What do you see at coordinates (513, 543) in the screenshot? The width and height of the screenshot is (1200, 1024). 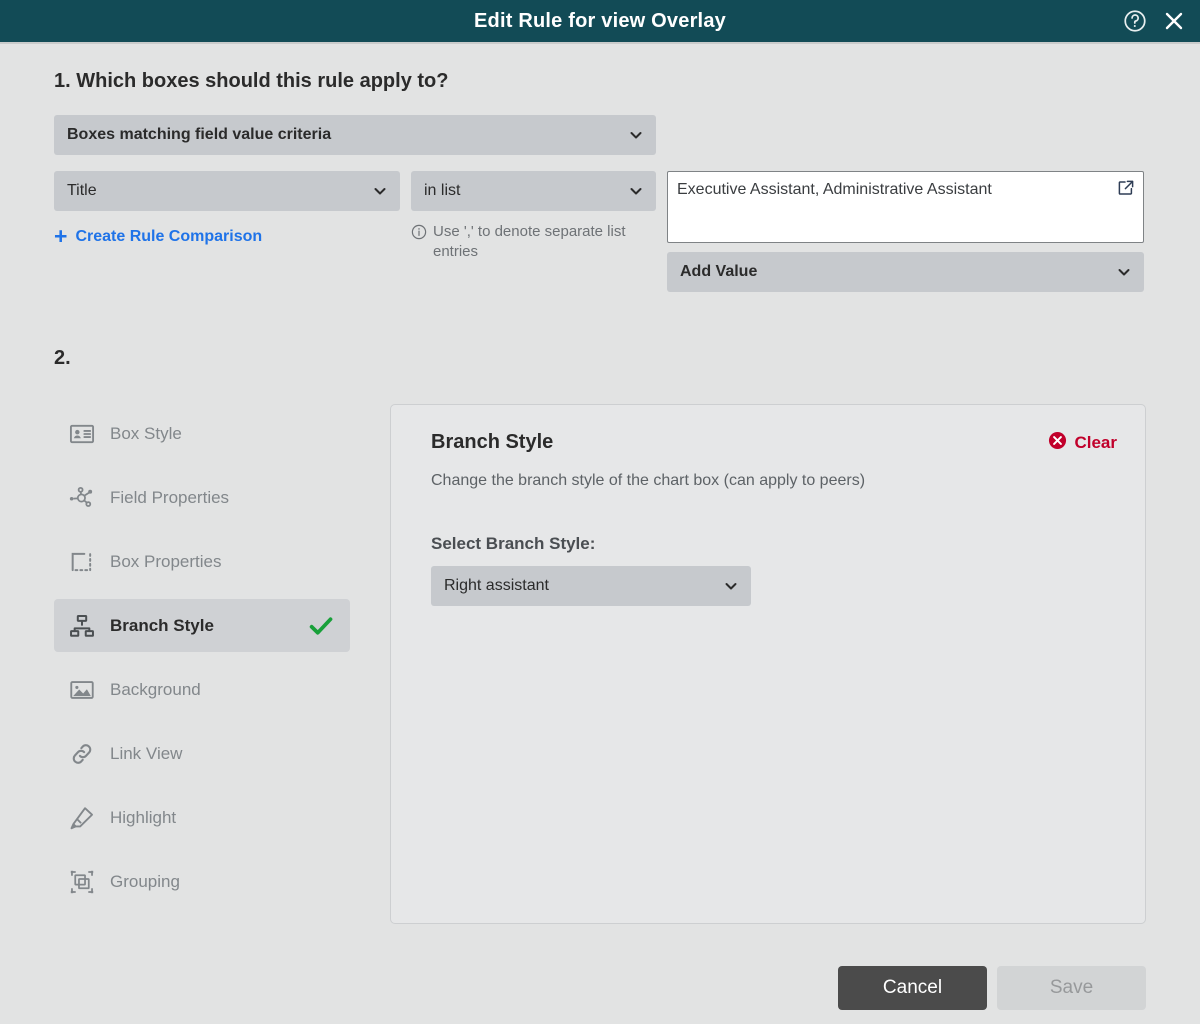 I see `branch-style-field-label: Select Branch Style:` at bounding box center [513, 543].